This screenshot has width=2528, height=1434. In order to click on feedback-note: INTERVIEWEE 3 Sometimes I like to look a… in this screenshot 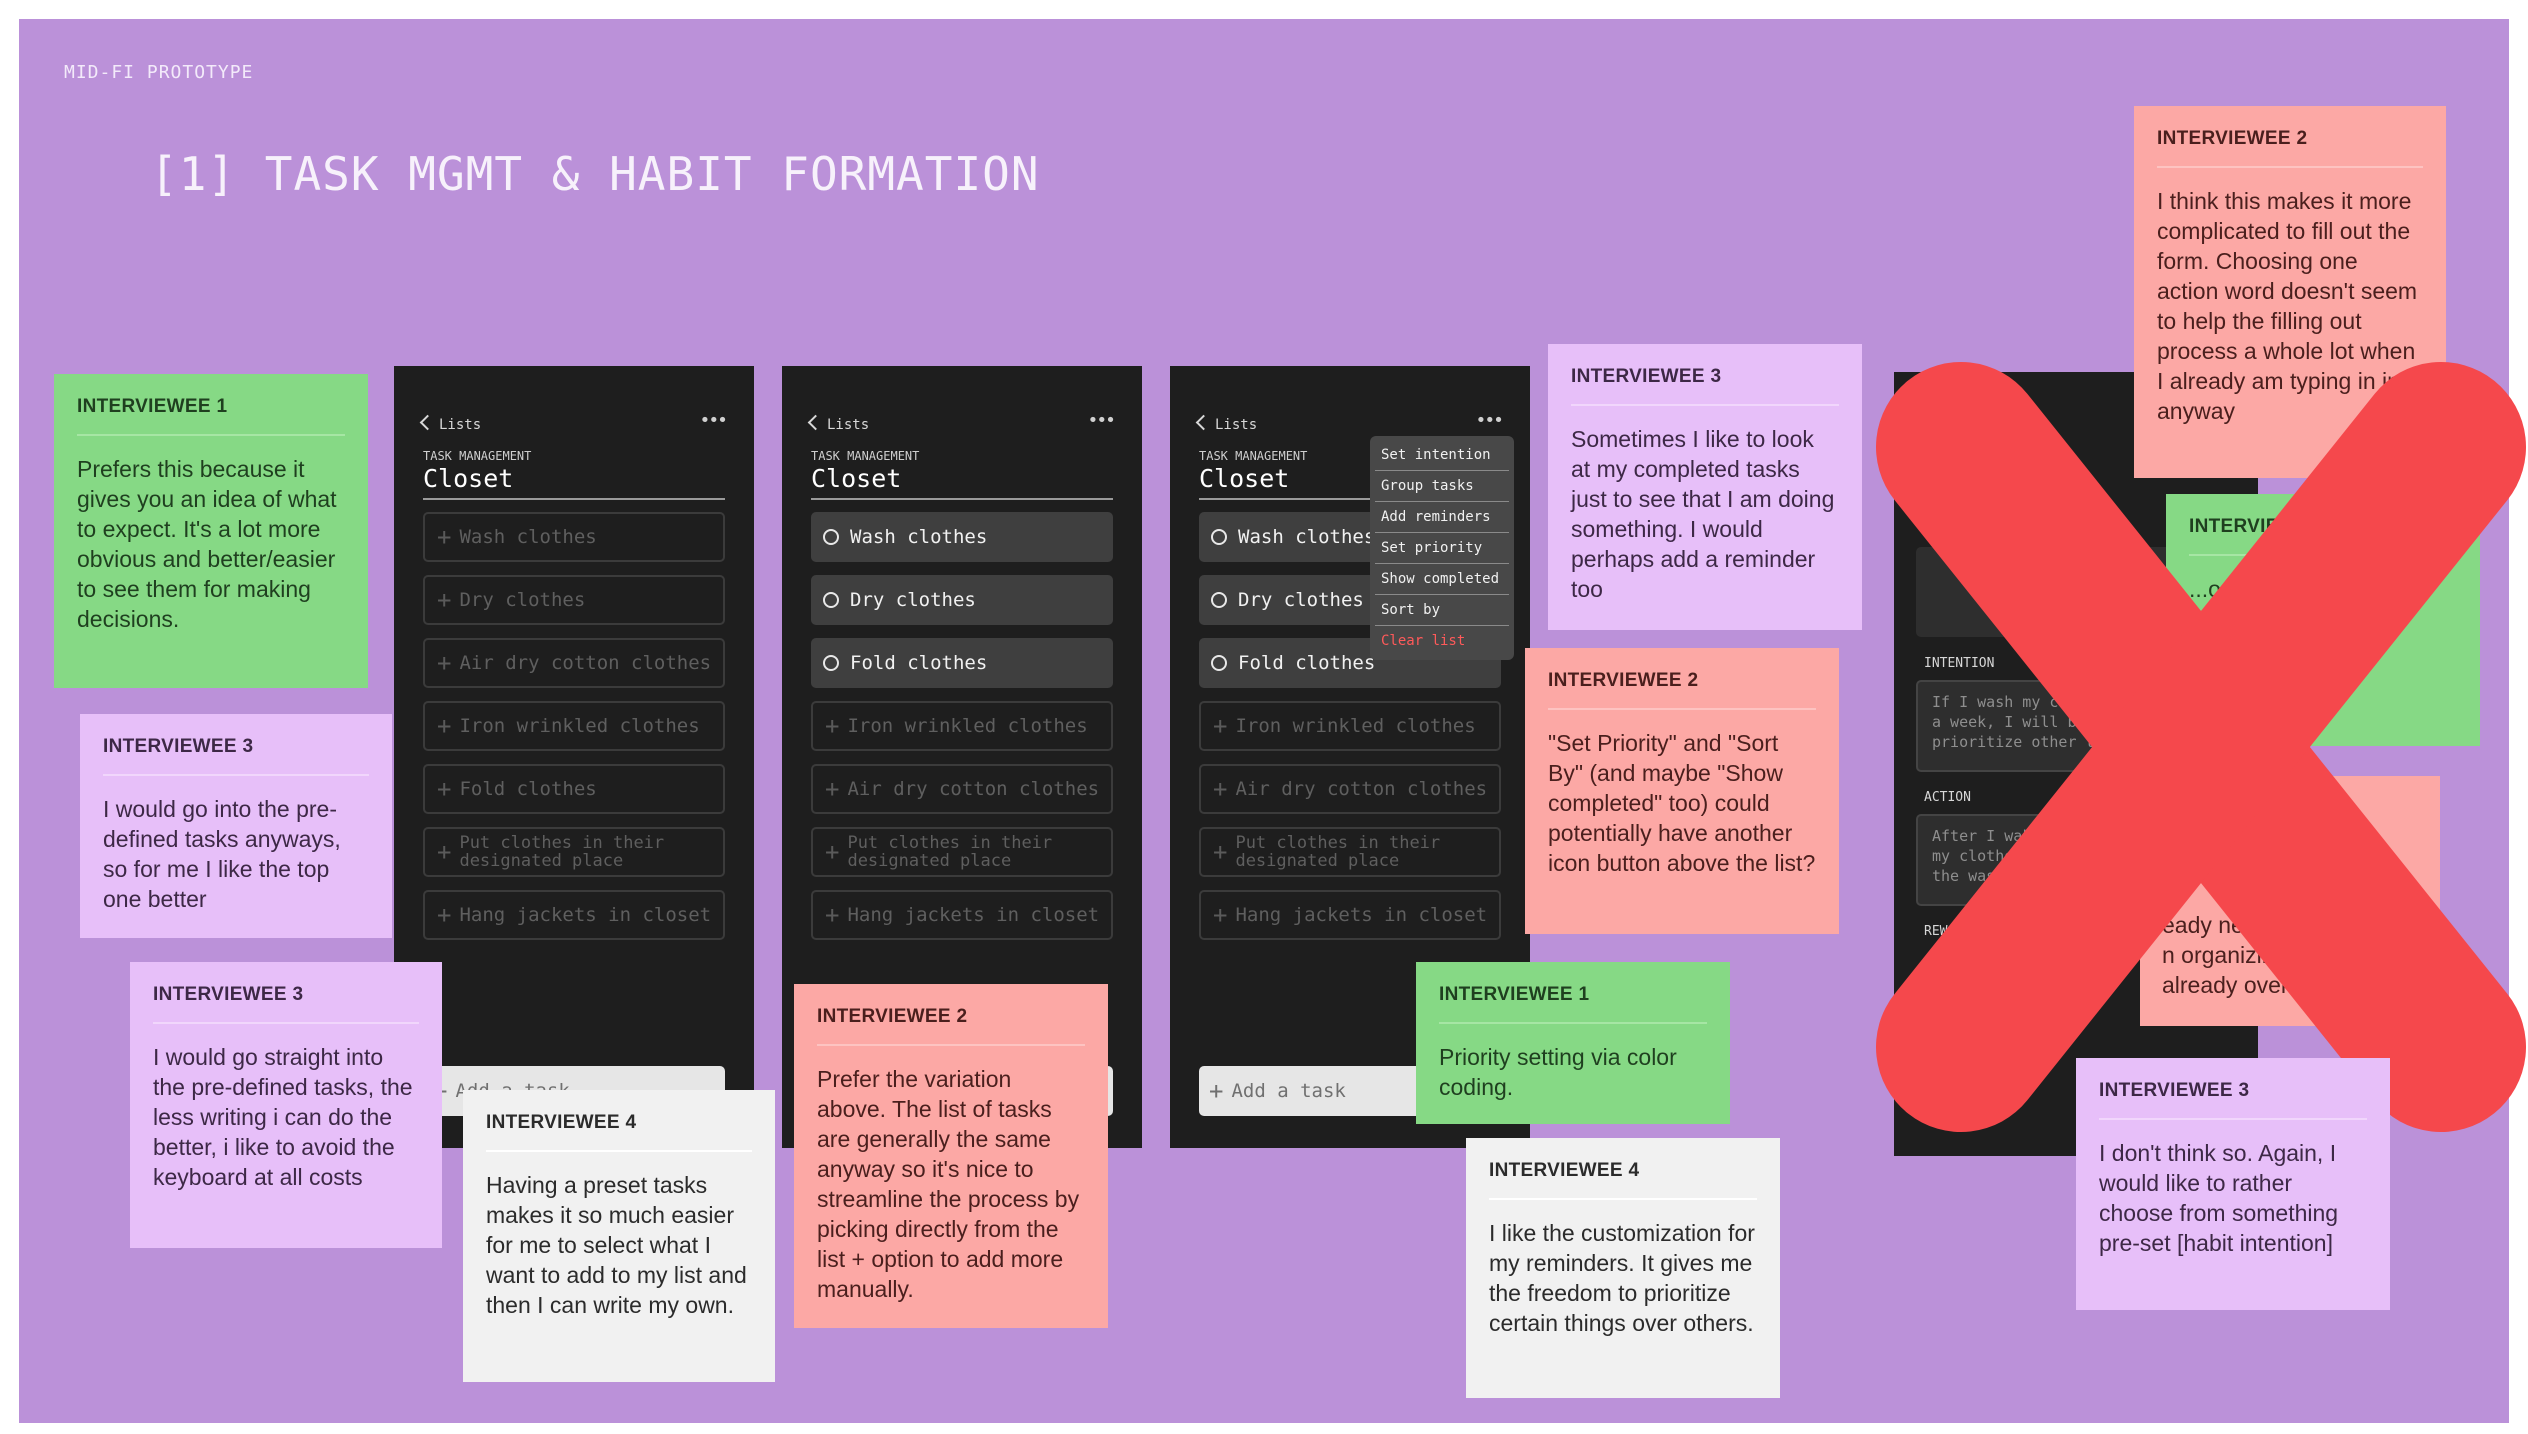, I will do `click(1705, 487)`.